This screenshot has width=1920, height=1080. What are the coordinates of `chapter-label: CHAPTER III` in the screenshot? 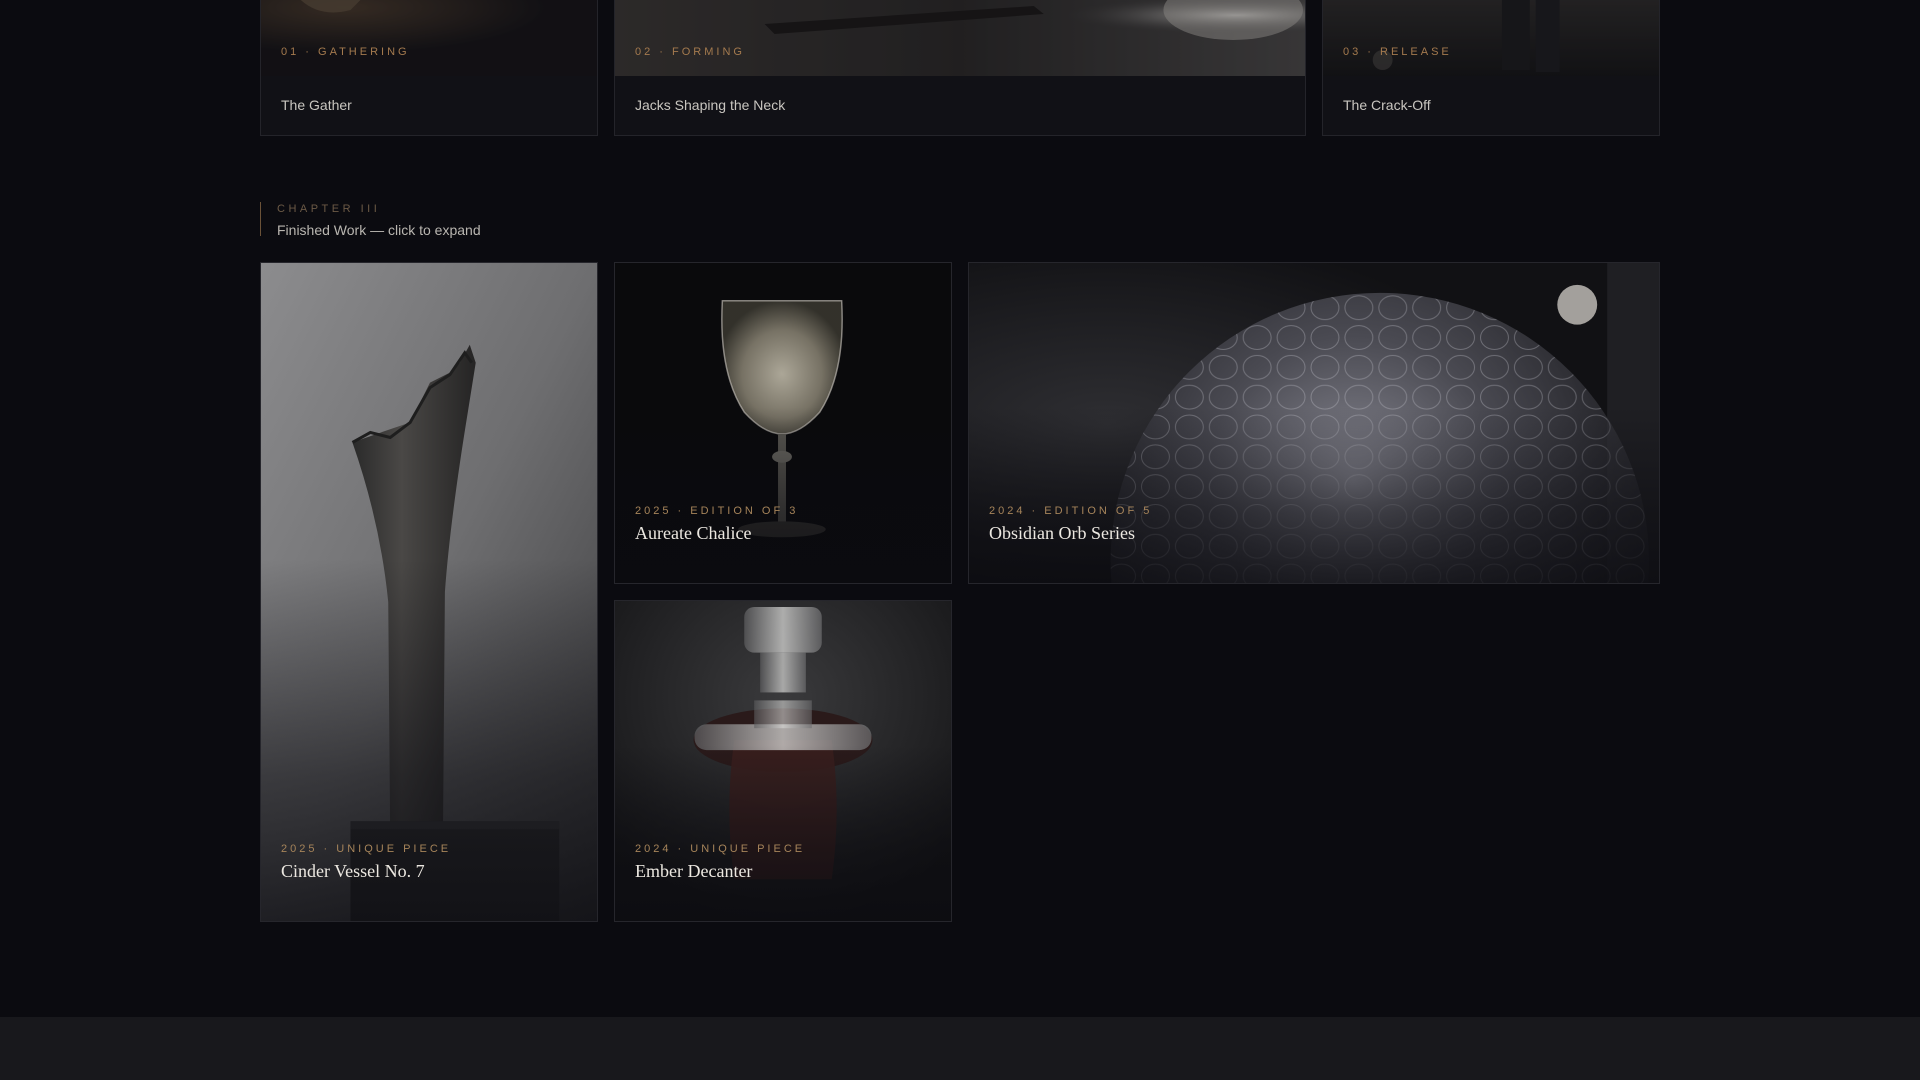 It's located at (329, 209).